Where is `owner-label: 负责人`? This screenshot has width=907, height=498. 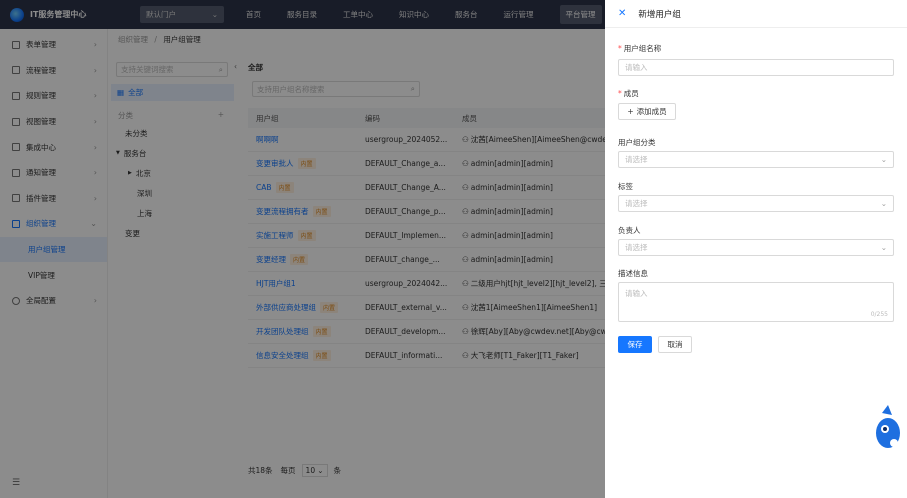
owner-label: 负责人 is located at coordinates (629, 230).